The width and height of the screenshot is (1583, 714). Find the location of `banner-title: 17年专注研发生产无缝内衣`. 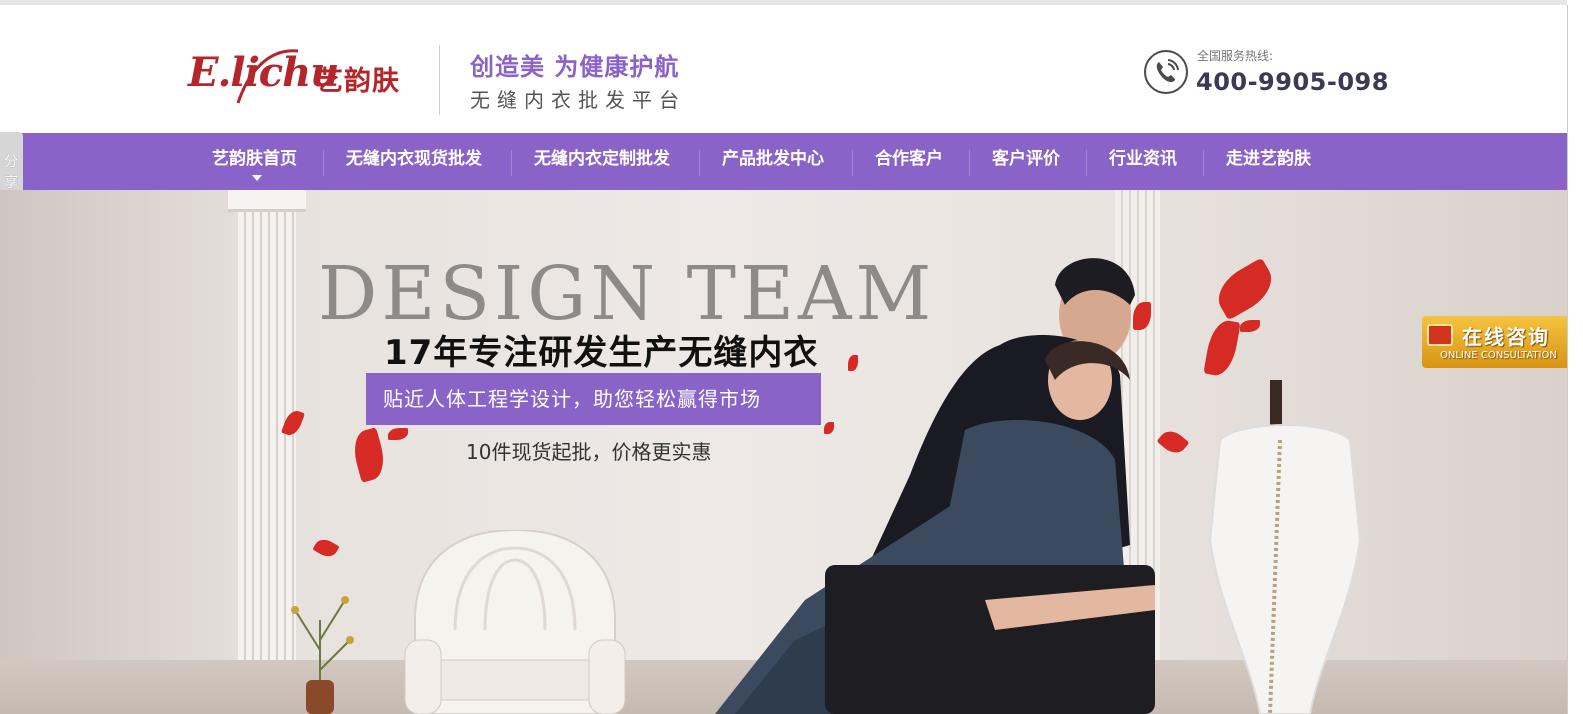

banner-title: 17年专注研发生产无缝内衣 is located at coordinates (601, 353).